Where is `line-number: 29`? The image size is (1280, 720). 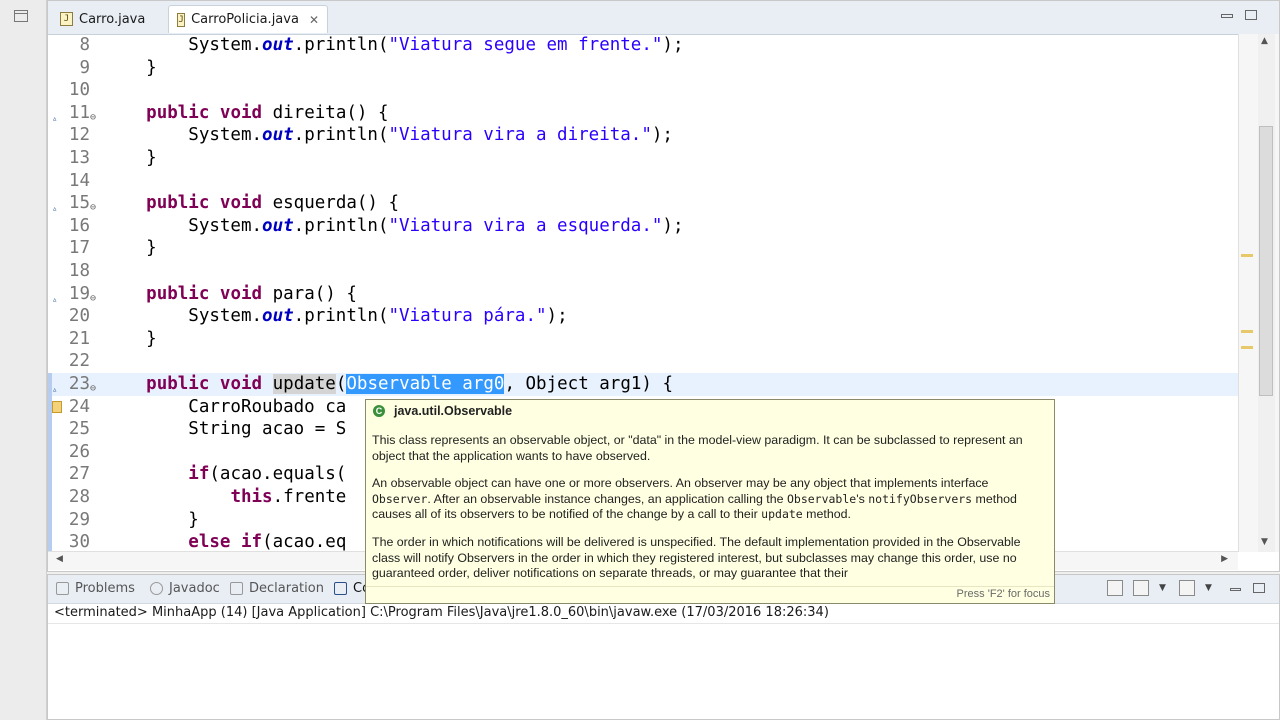
line-number: 29 is located at coordinates (79, 519).